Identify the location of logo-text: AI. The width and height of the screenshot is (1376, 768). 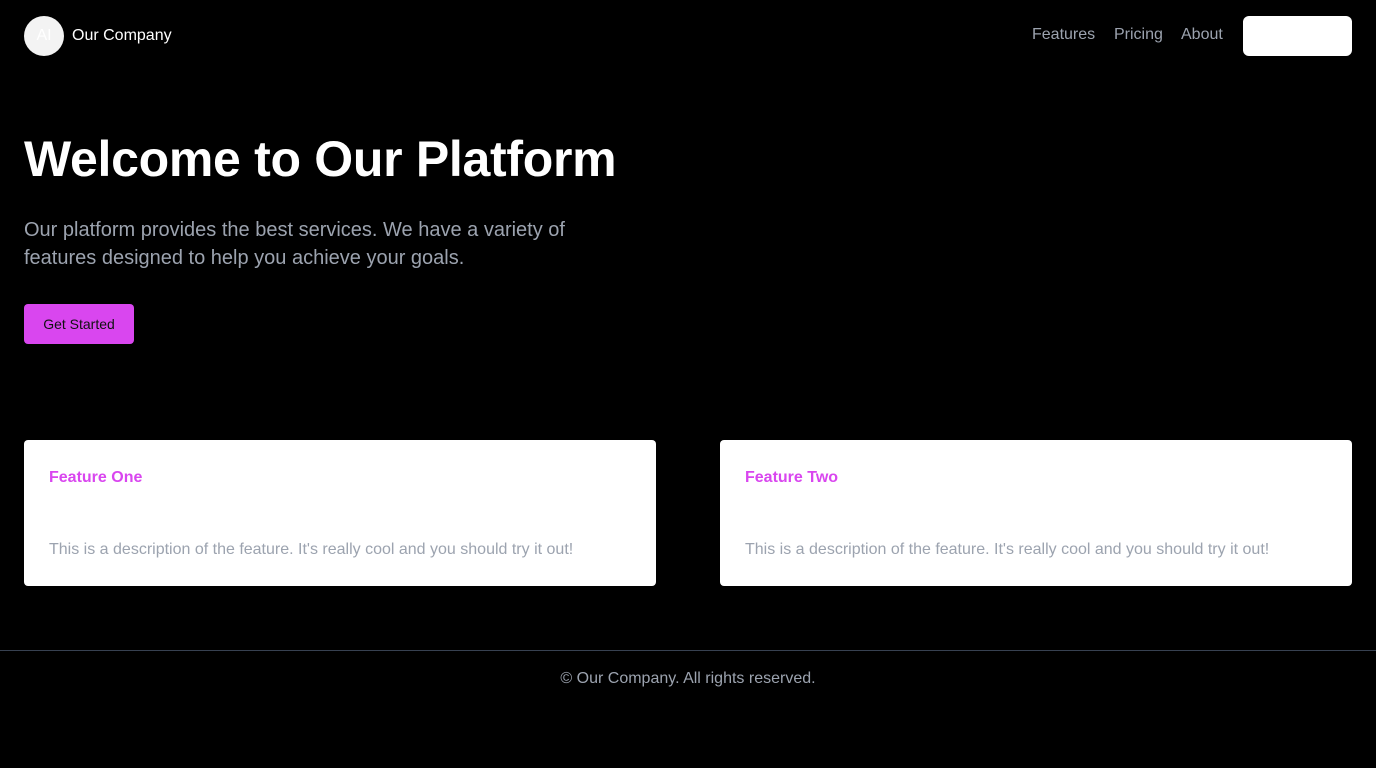
(44, 35).